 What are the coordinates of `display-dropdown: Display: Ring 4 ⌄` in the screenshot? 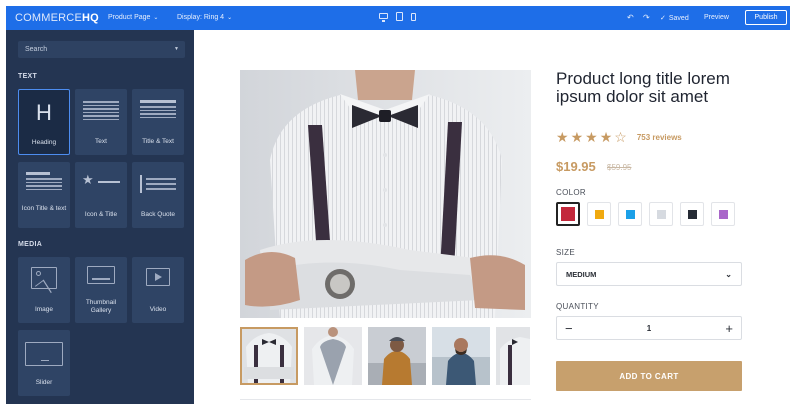 It's located at (204, 17).